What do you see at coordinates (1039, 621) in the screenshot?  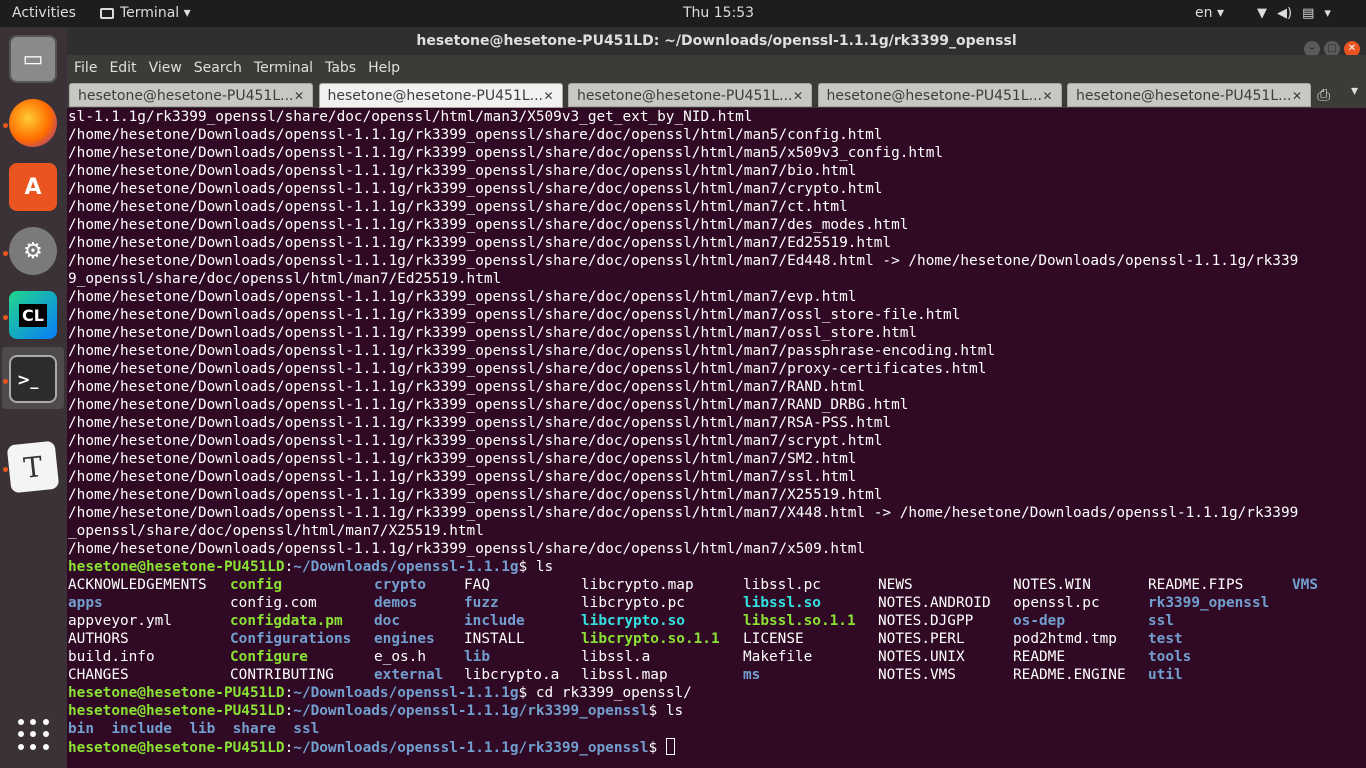 I see `ls-entry: os-dep` at bounding box center [1039, 621].